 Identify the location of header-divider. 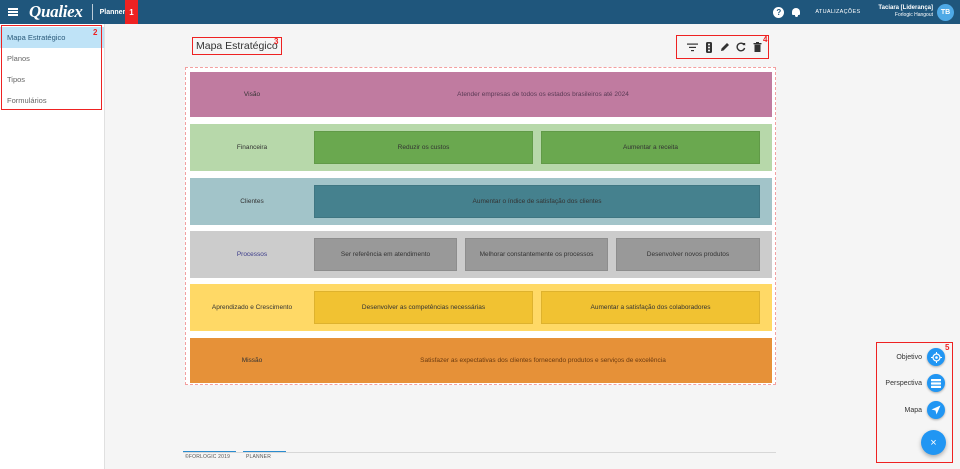
(92, 12).